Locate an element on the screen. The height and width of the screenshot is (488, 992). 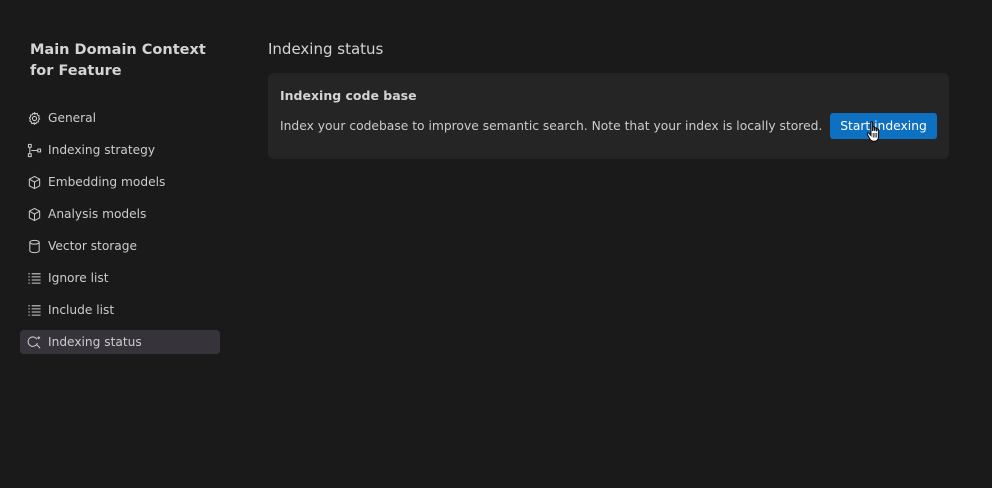
search-sparkle-icon is located at coordinates (34, 342).